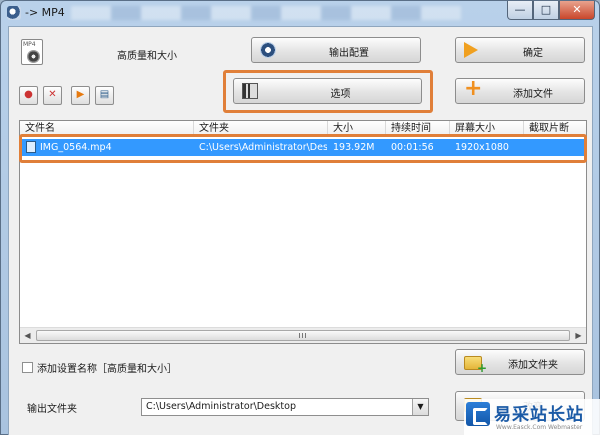  I want to click on row-clip, so click(554, 147).